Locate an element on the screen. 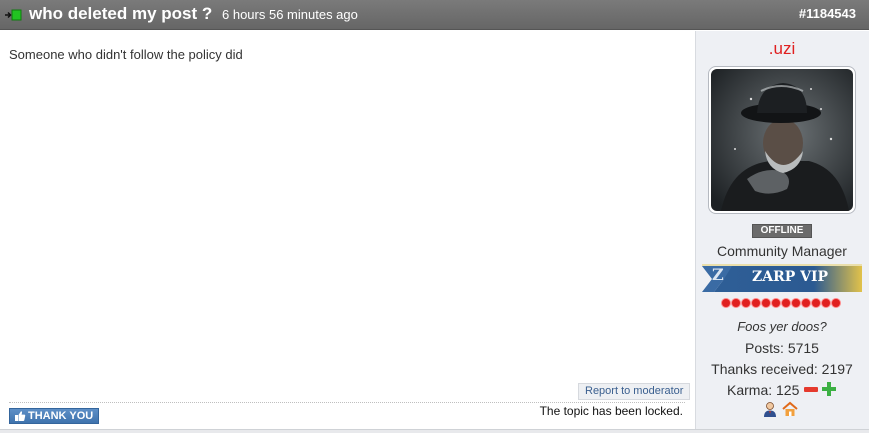 The width and height of the screenshot is (869, 433). avatar-image is located at coordinates (782, 140).